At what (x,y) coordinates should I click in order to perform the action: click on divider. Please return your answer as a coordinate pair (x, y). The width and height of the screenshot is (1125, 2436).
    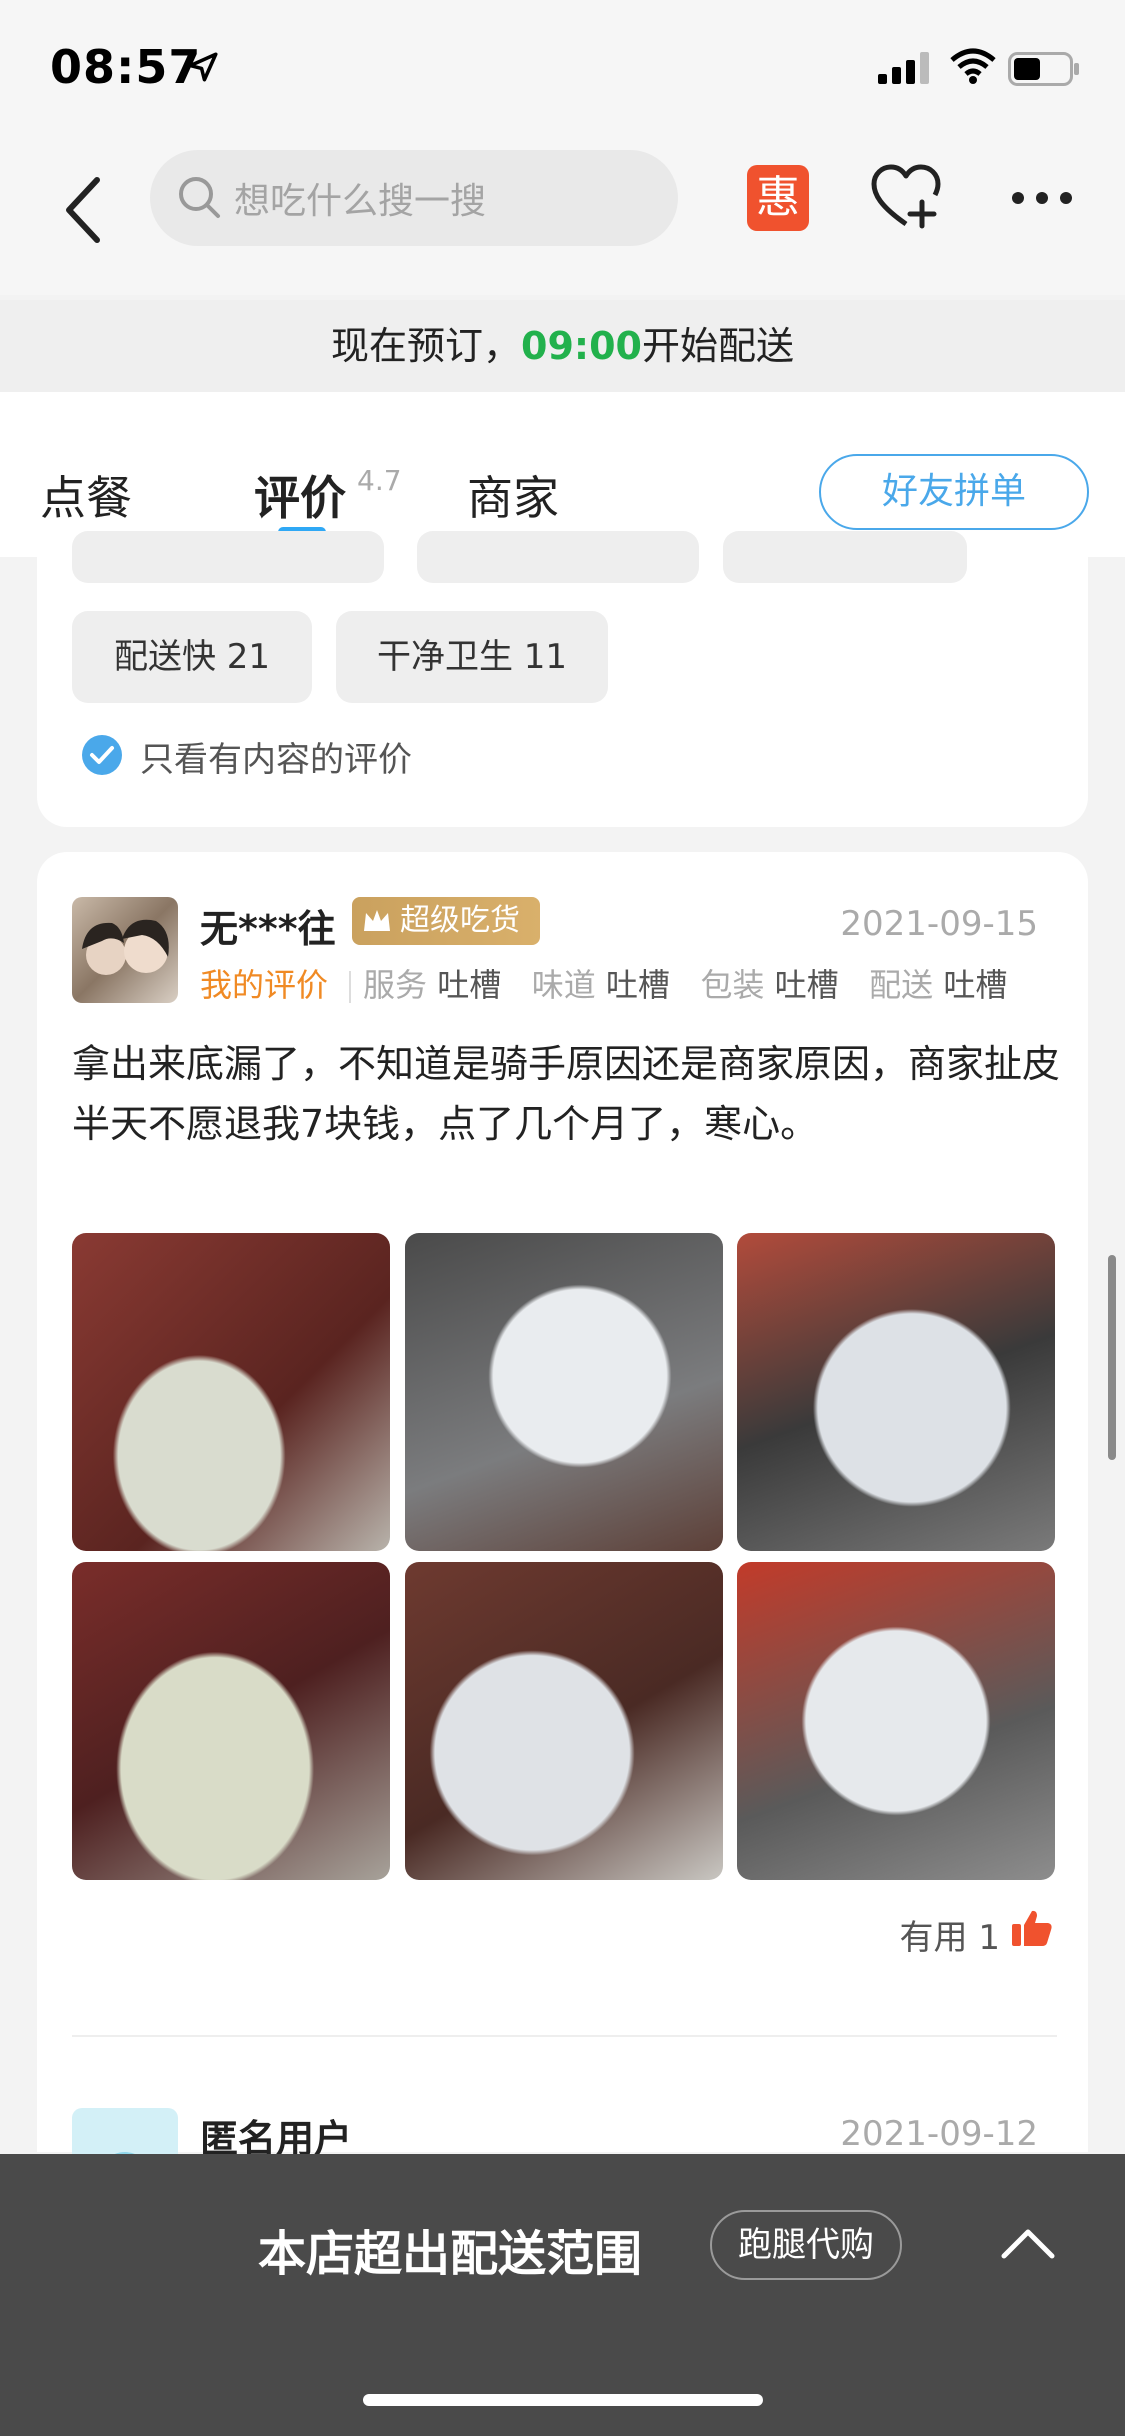
    Looking at the image, I should click on (564, 2036).